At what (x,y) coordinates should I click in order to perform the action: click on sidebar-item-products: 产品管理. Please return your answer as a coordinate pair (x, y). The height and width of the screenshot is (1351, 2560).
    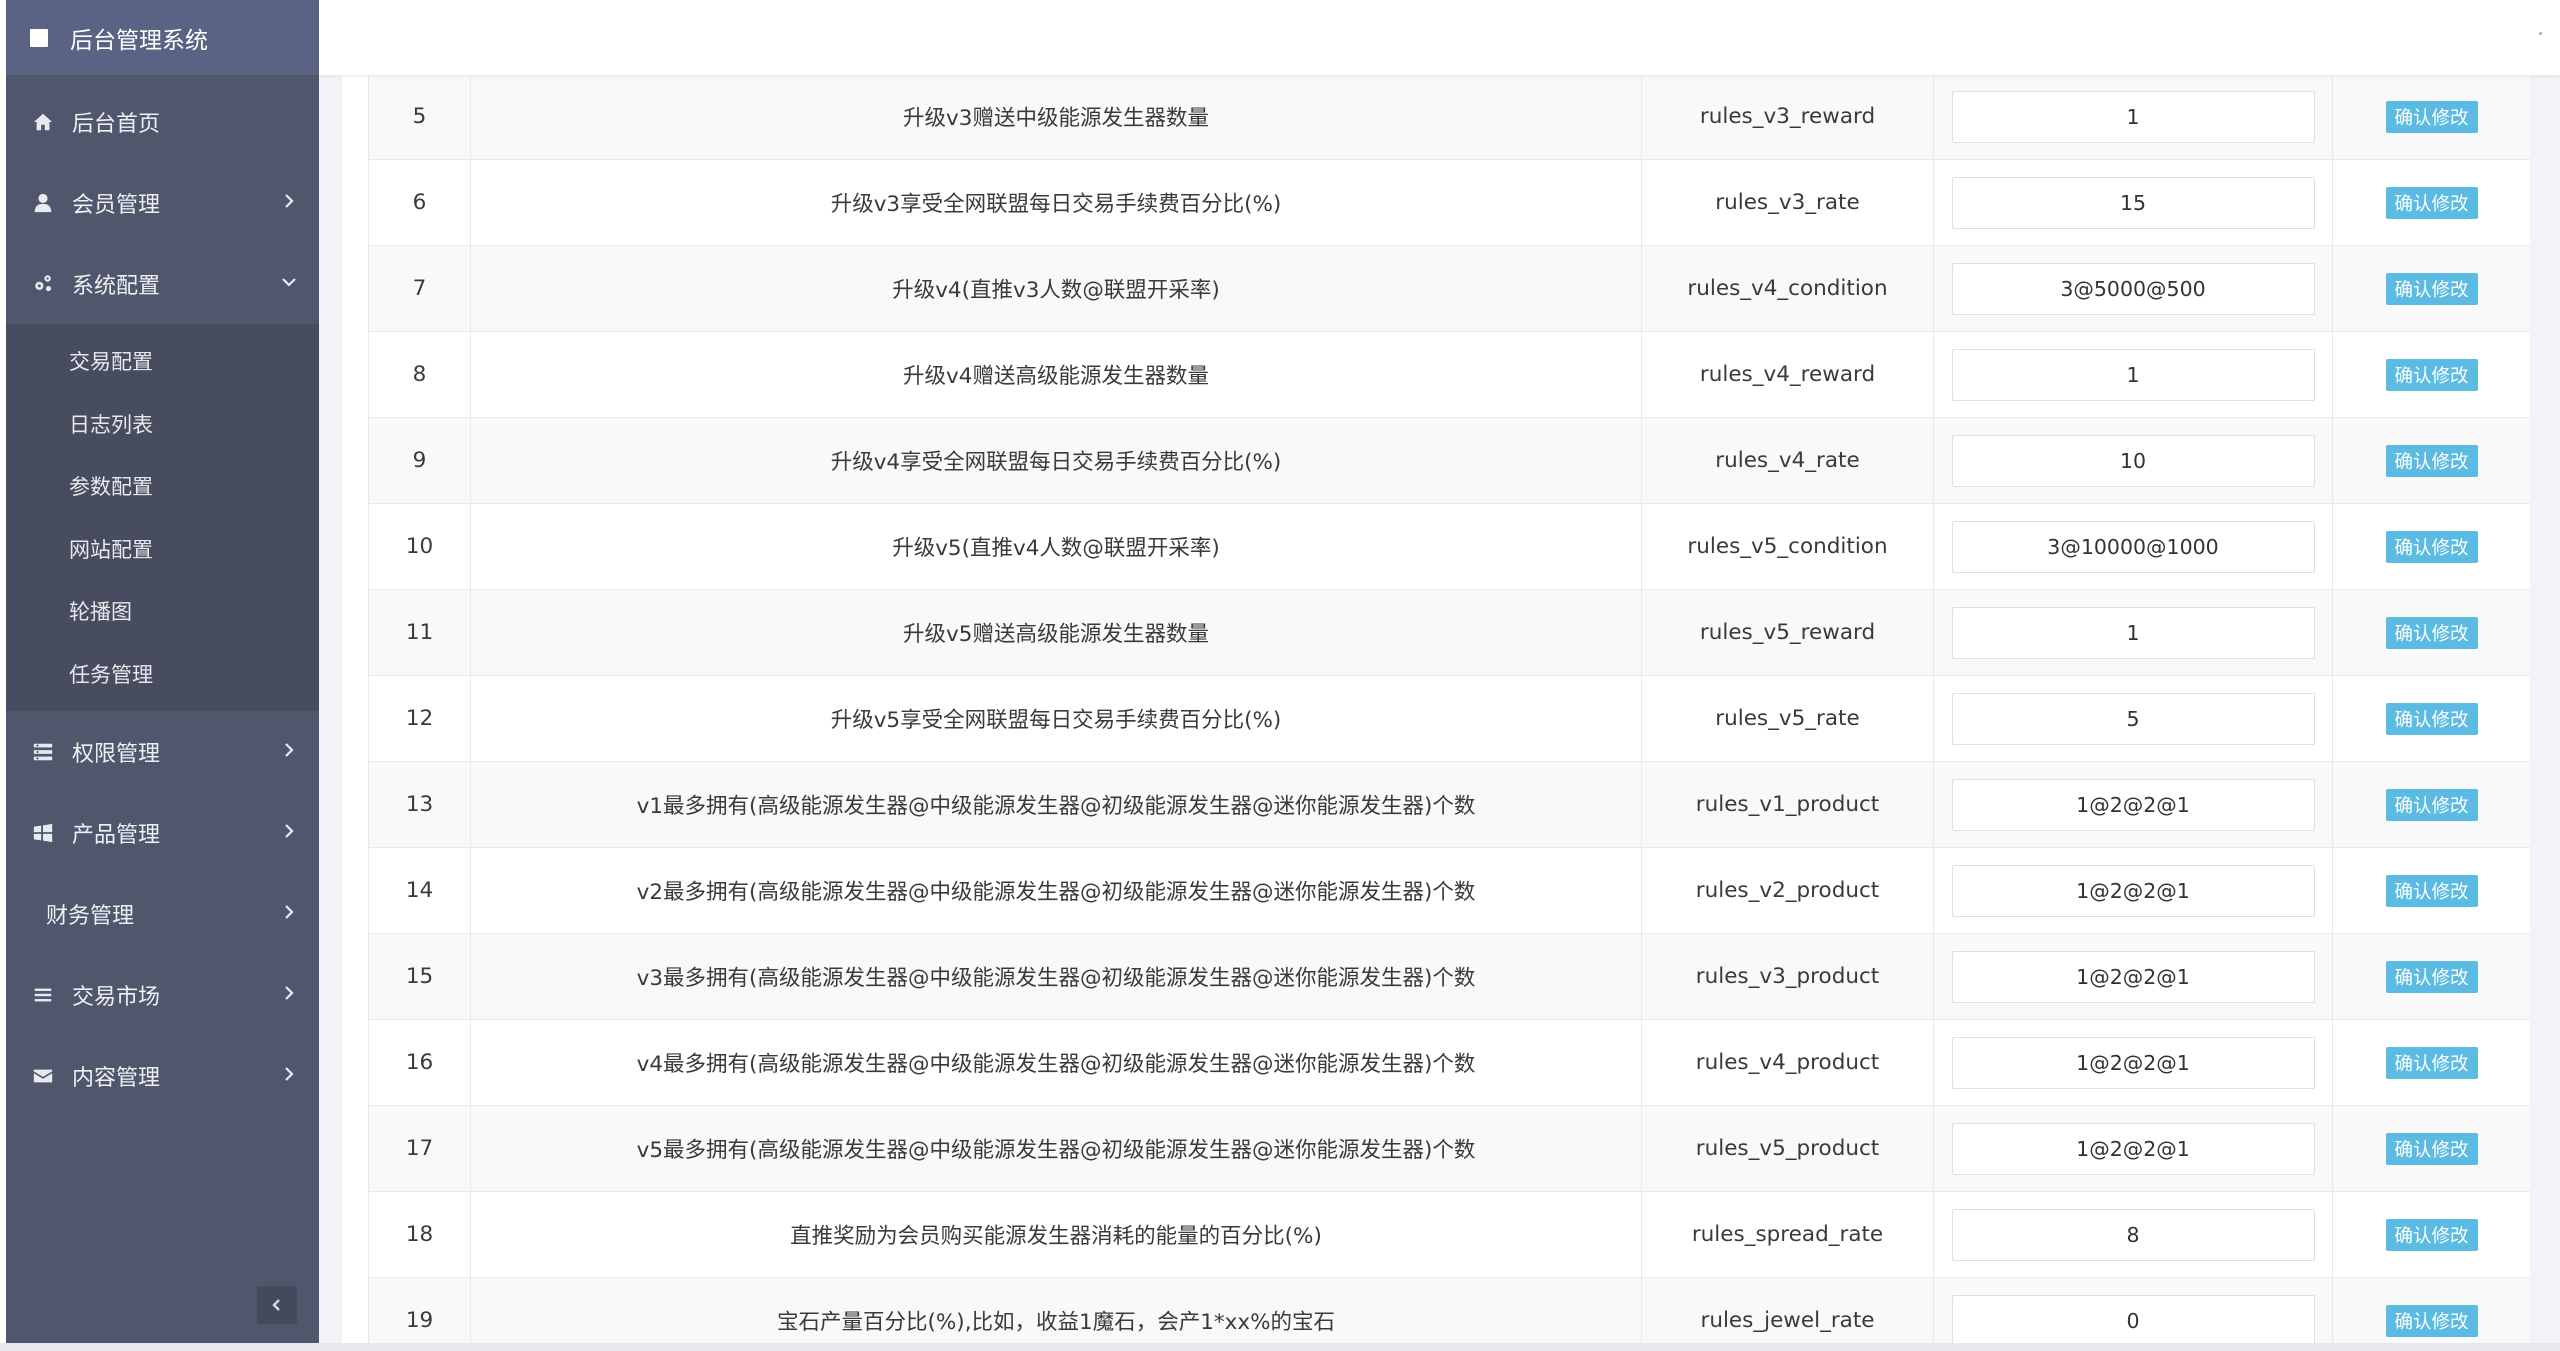
    Looking at the image, I should click on (162, 832).